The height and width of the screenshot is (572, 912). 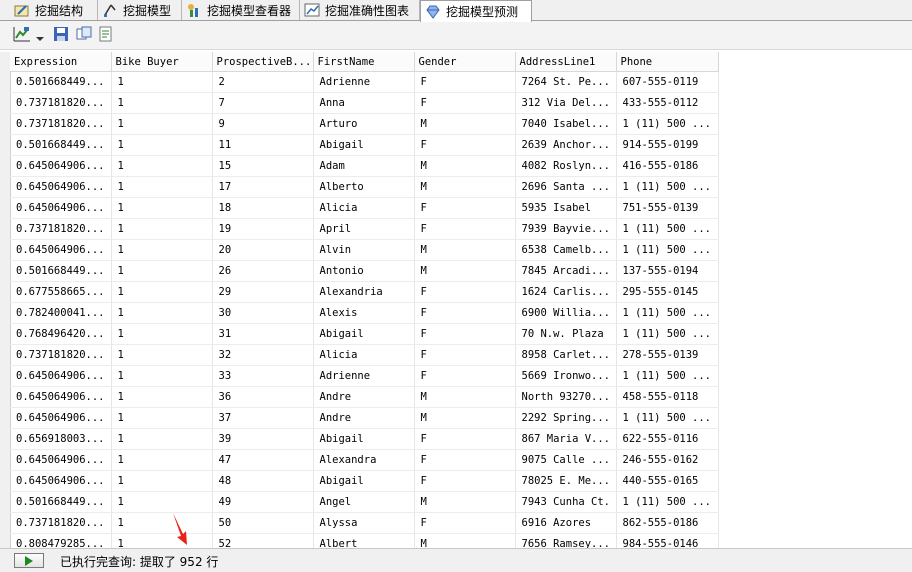 I want to click on cell-prospective-buyer: 18, so click(x=263, y=208).